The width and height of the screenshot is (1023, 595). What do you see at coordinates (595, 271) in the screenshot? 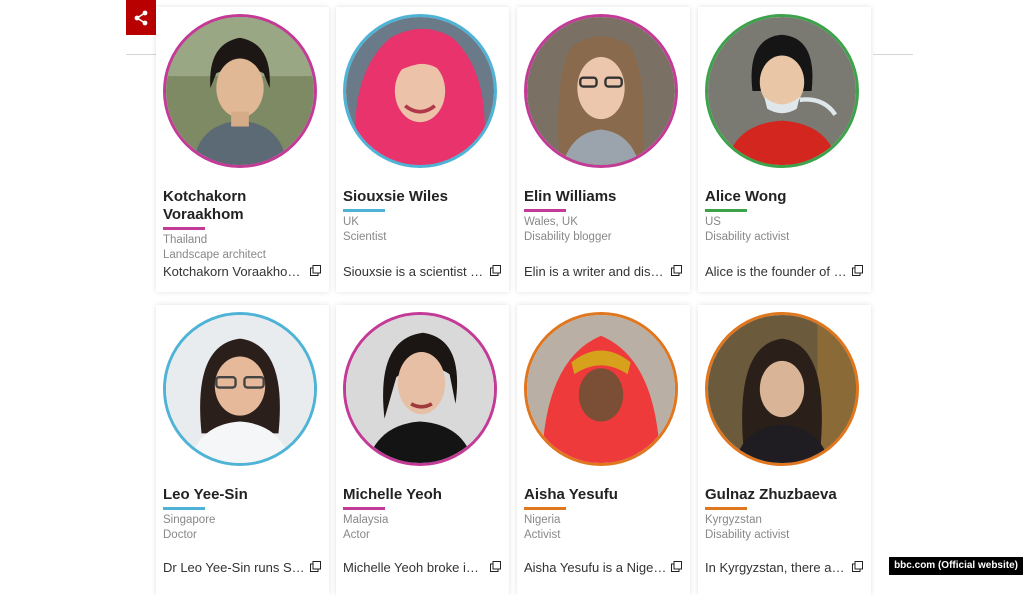
I see `person-description: Elin is a writer and disability blogger` at bounding box center [595, 271].